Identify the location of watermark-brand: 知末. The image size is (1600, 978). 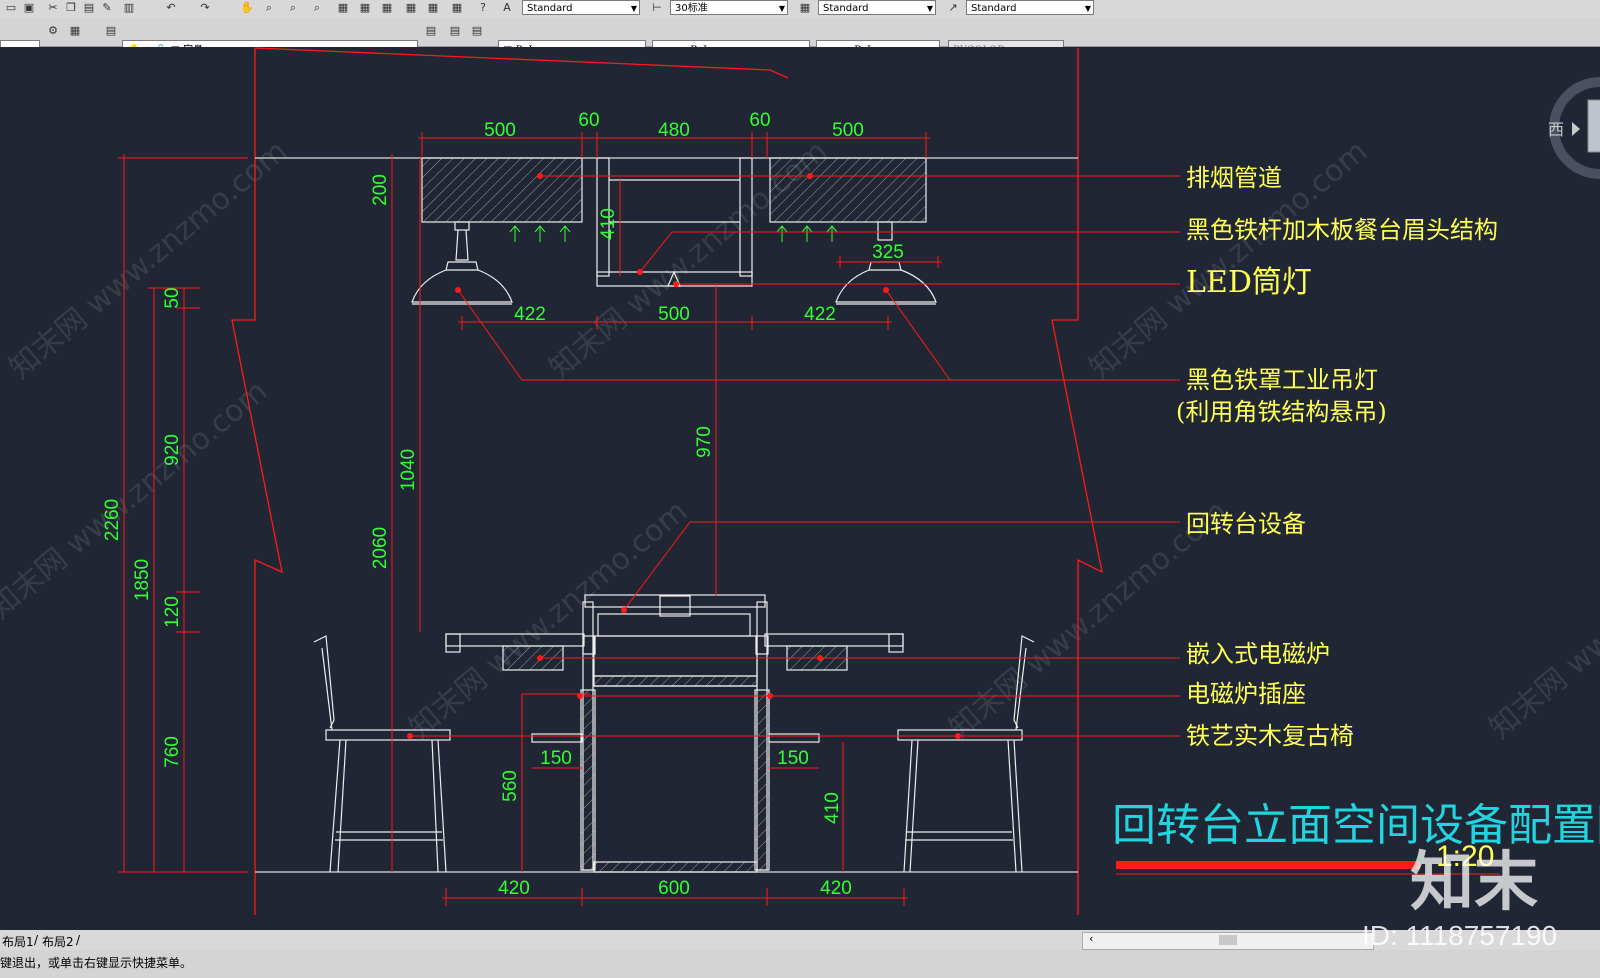
(1474, 883).